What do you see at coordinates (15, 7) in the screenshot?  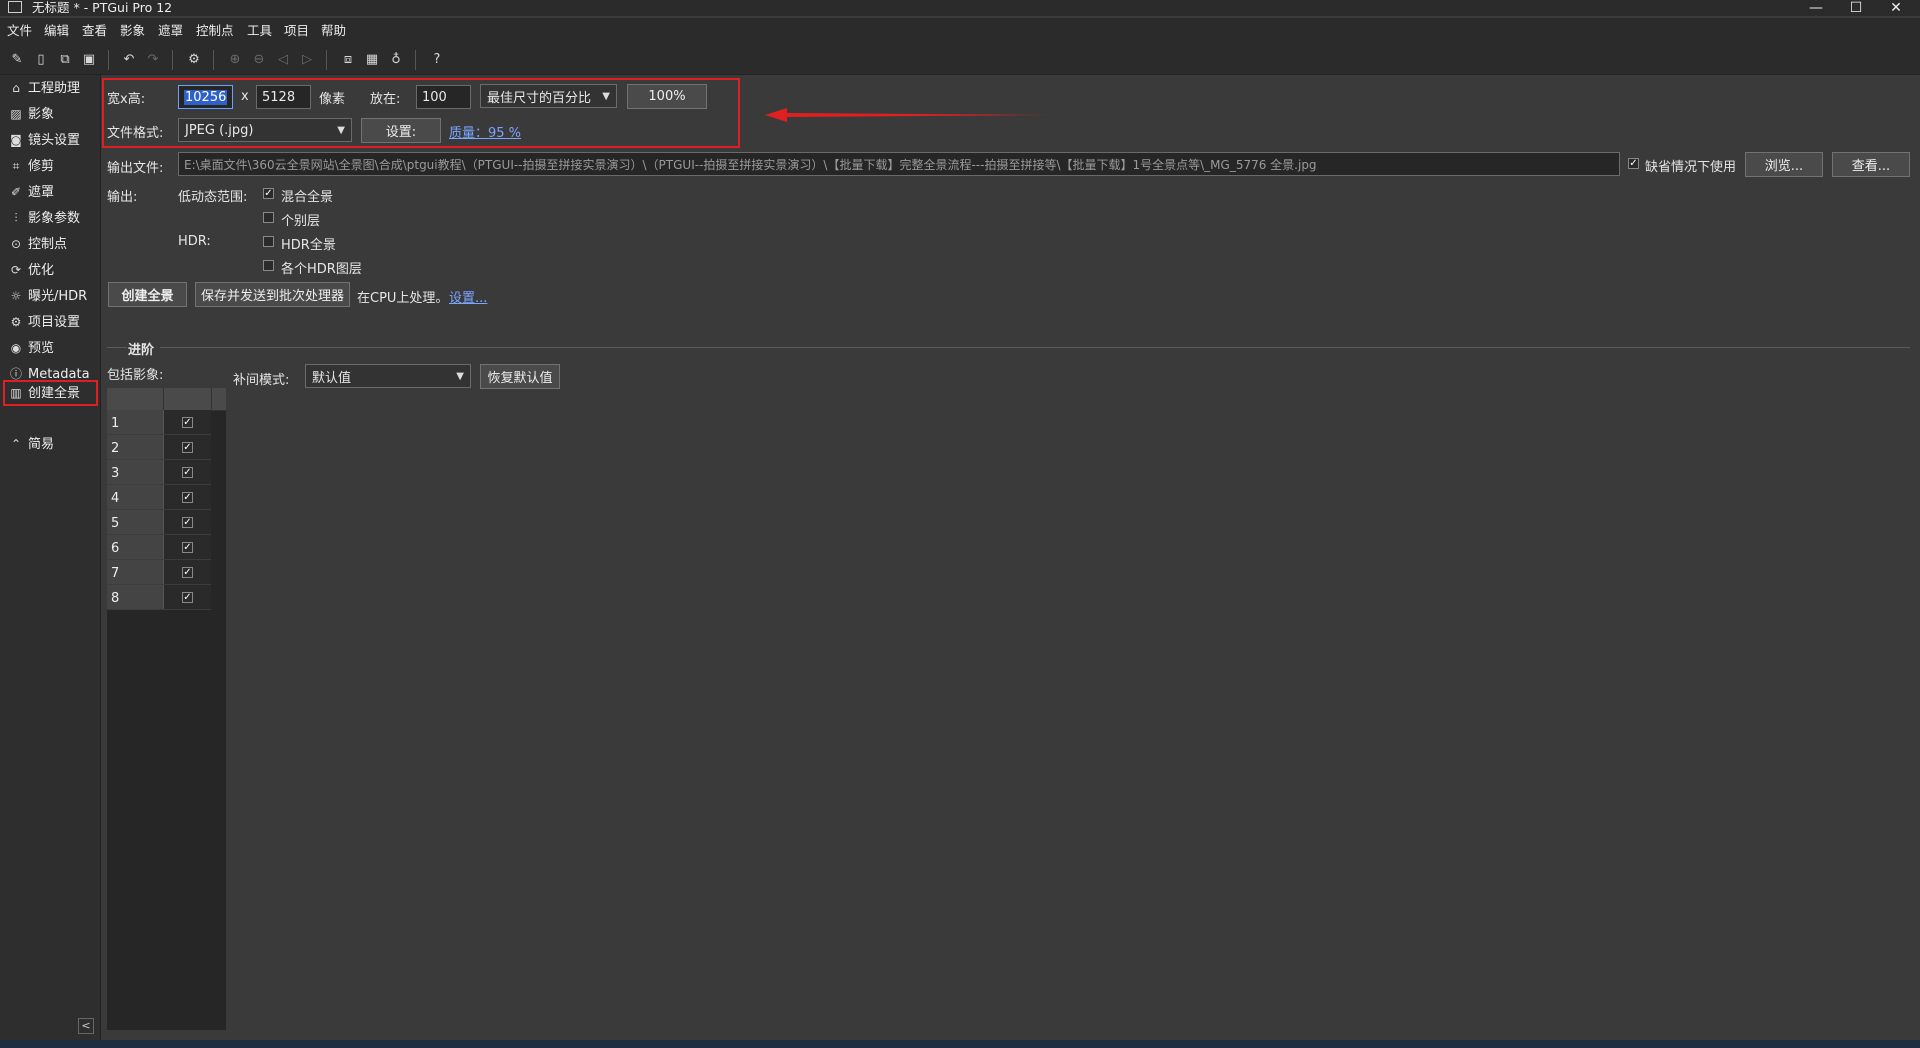 I see `app-icon` at bounding box center [15, 7].